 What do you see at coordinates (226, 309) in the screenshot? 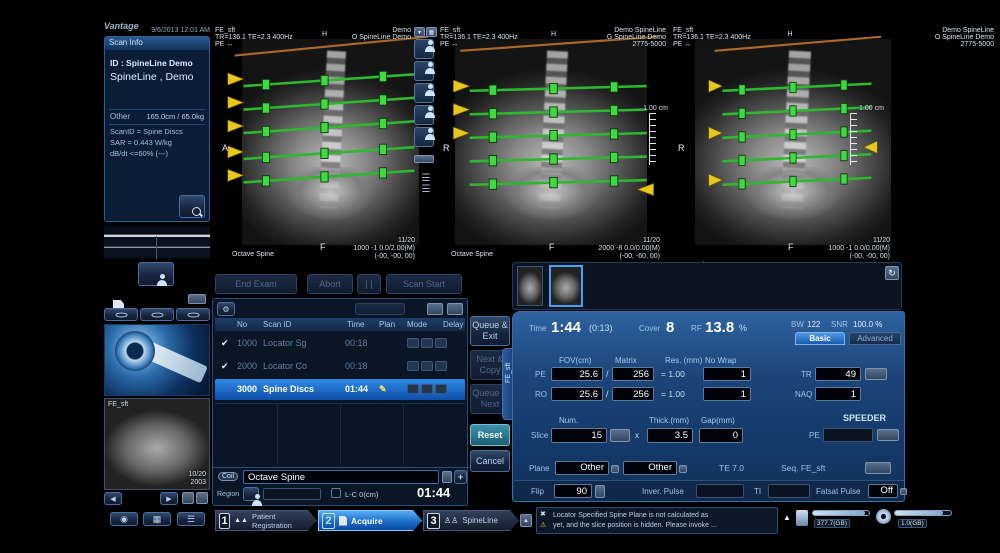
I see `protocol-filter-button: ⚙` at bounding box center [226, 309].